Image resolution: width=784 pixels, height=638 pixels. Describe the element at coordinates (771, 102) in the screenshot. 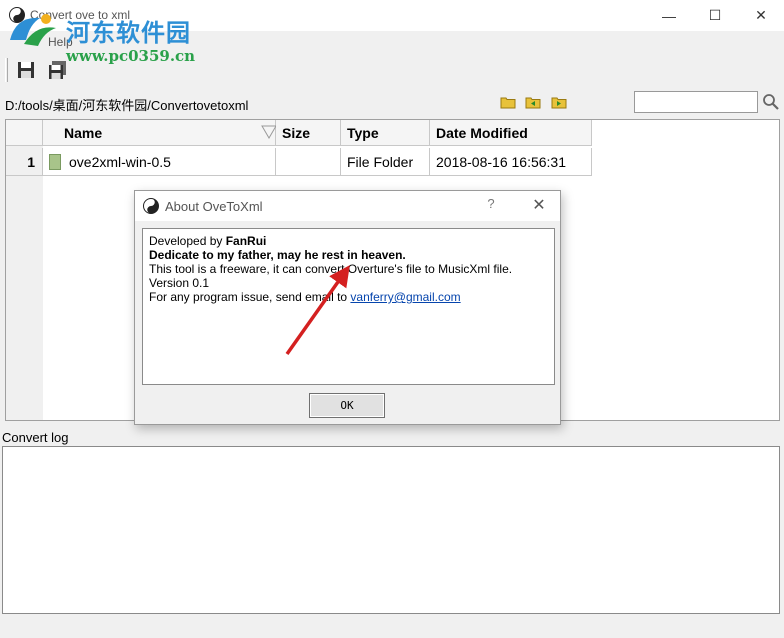

I see `magnifier-icon` at that location.